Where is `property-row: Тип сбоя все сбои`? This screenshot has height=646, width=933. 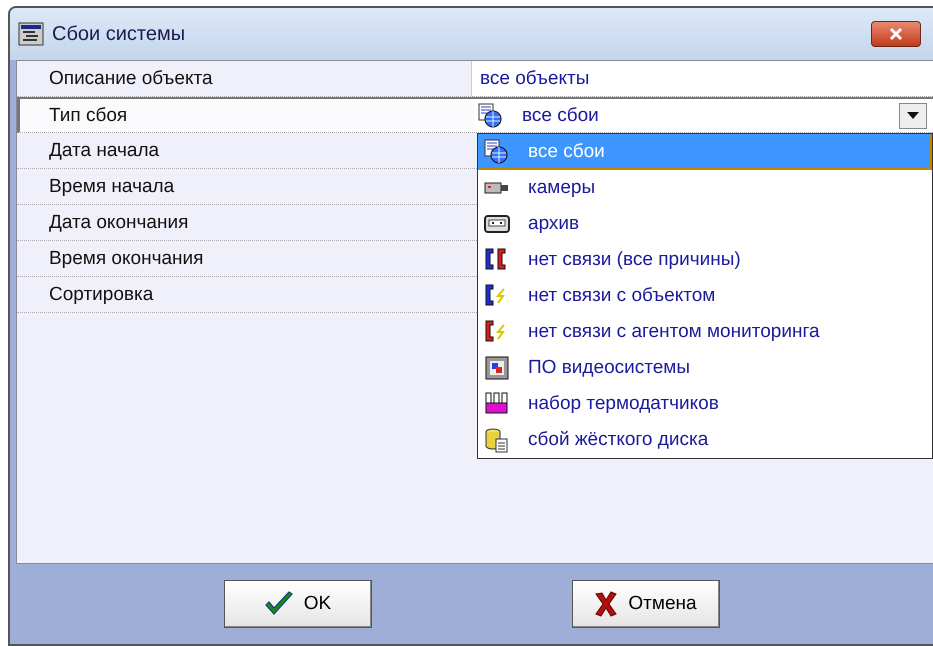 property-row: Тип сбоя все сбои is located at coordinates (475, 115).